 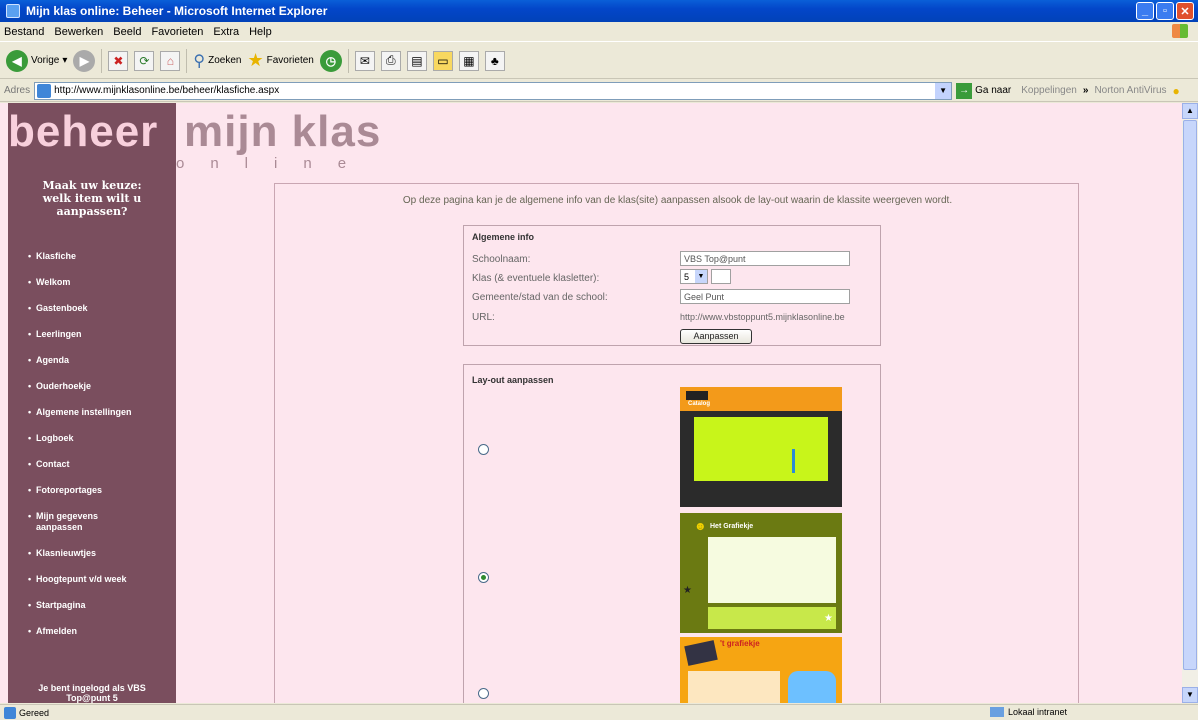 I want to click on page-icon, so click(x=44, y=90).